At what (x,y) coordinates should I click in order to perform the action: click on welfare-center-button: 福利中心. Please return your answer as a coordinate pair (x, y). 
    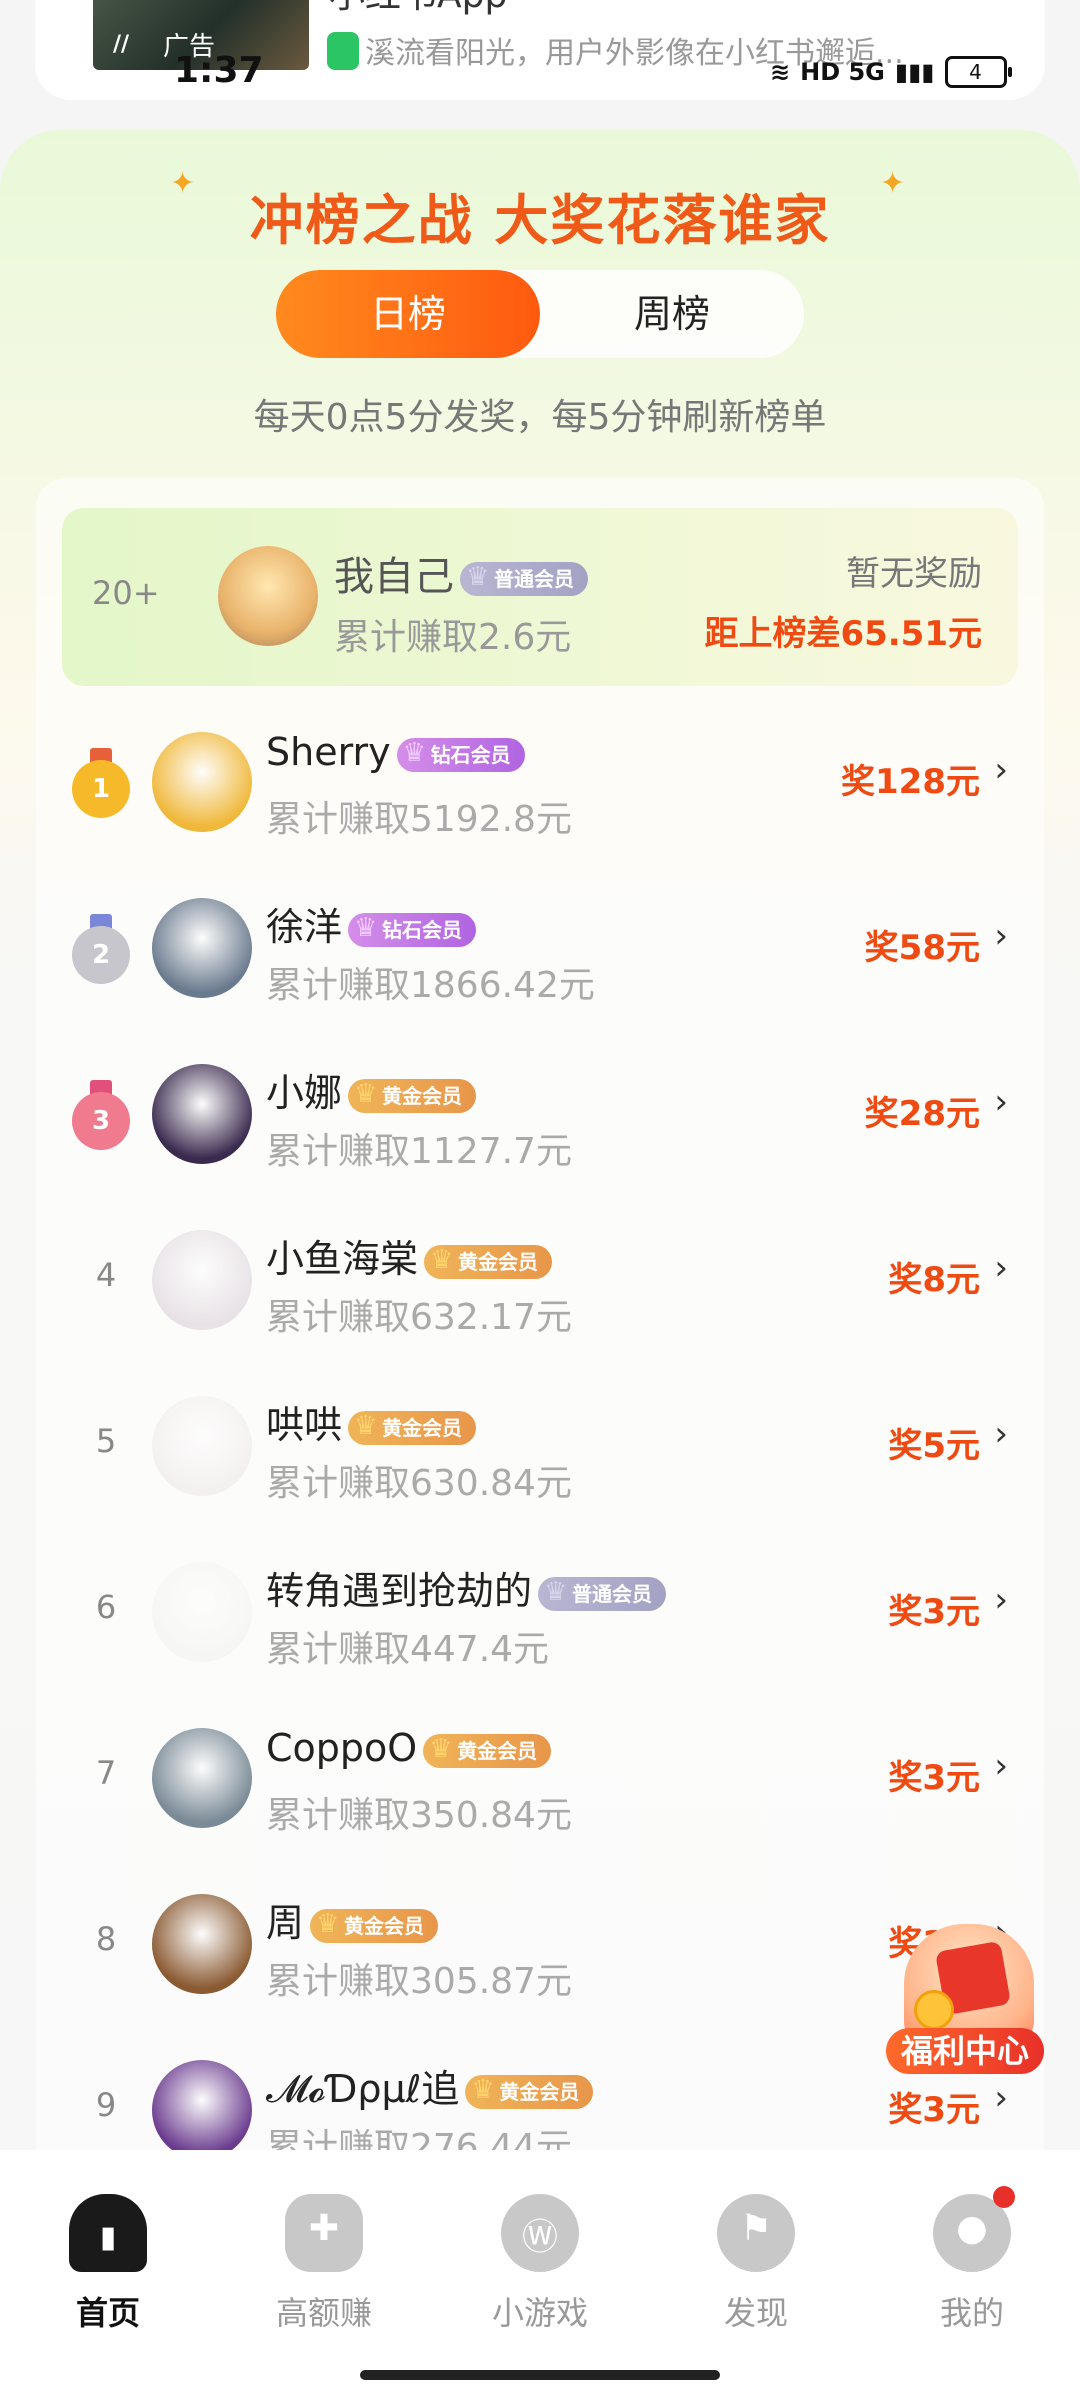
    Looking at the image, I should click on (965, 1997).